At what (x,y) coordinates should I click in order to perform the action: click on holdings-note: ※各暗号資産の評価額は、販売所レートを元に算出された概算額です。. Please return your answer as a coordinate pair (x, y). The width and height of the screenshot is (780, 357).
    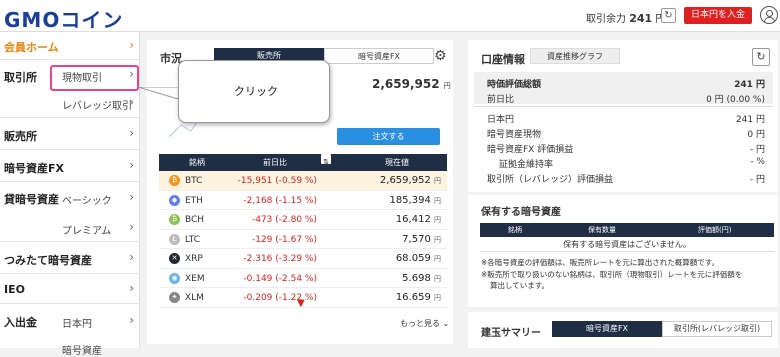
    Looking at the image, I should click on (600, 262).